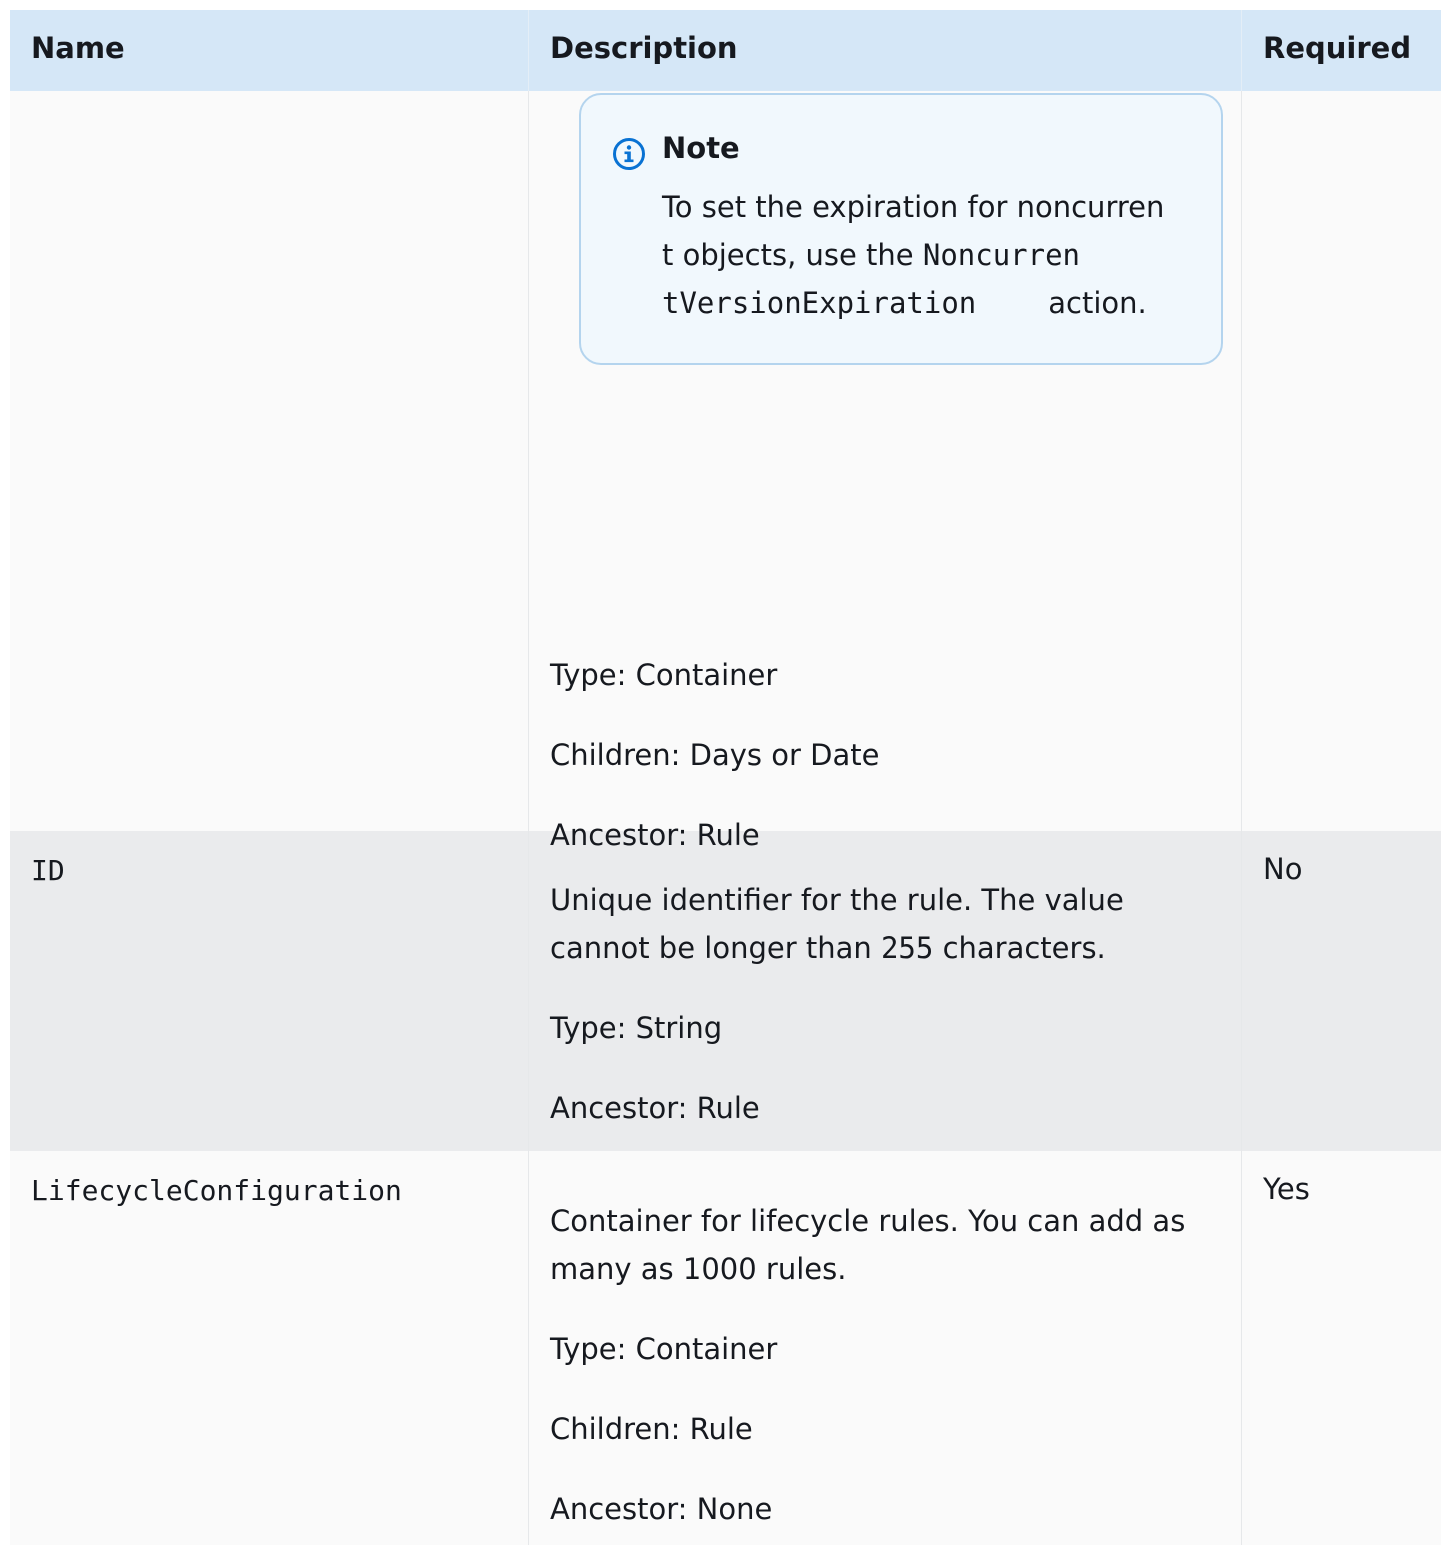  I want to click on note-line-2: t objects, use the Noncurren, so click(932, 255).